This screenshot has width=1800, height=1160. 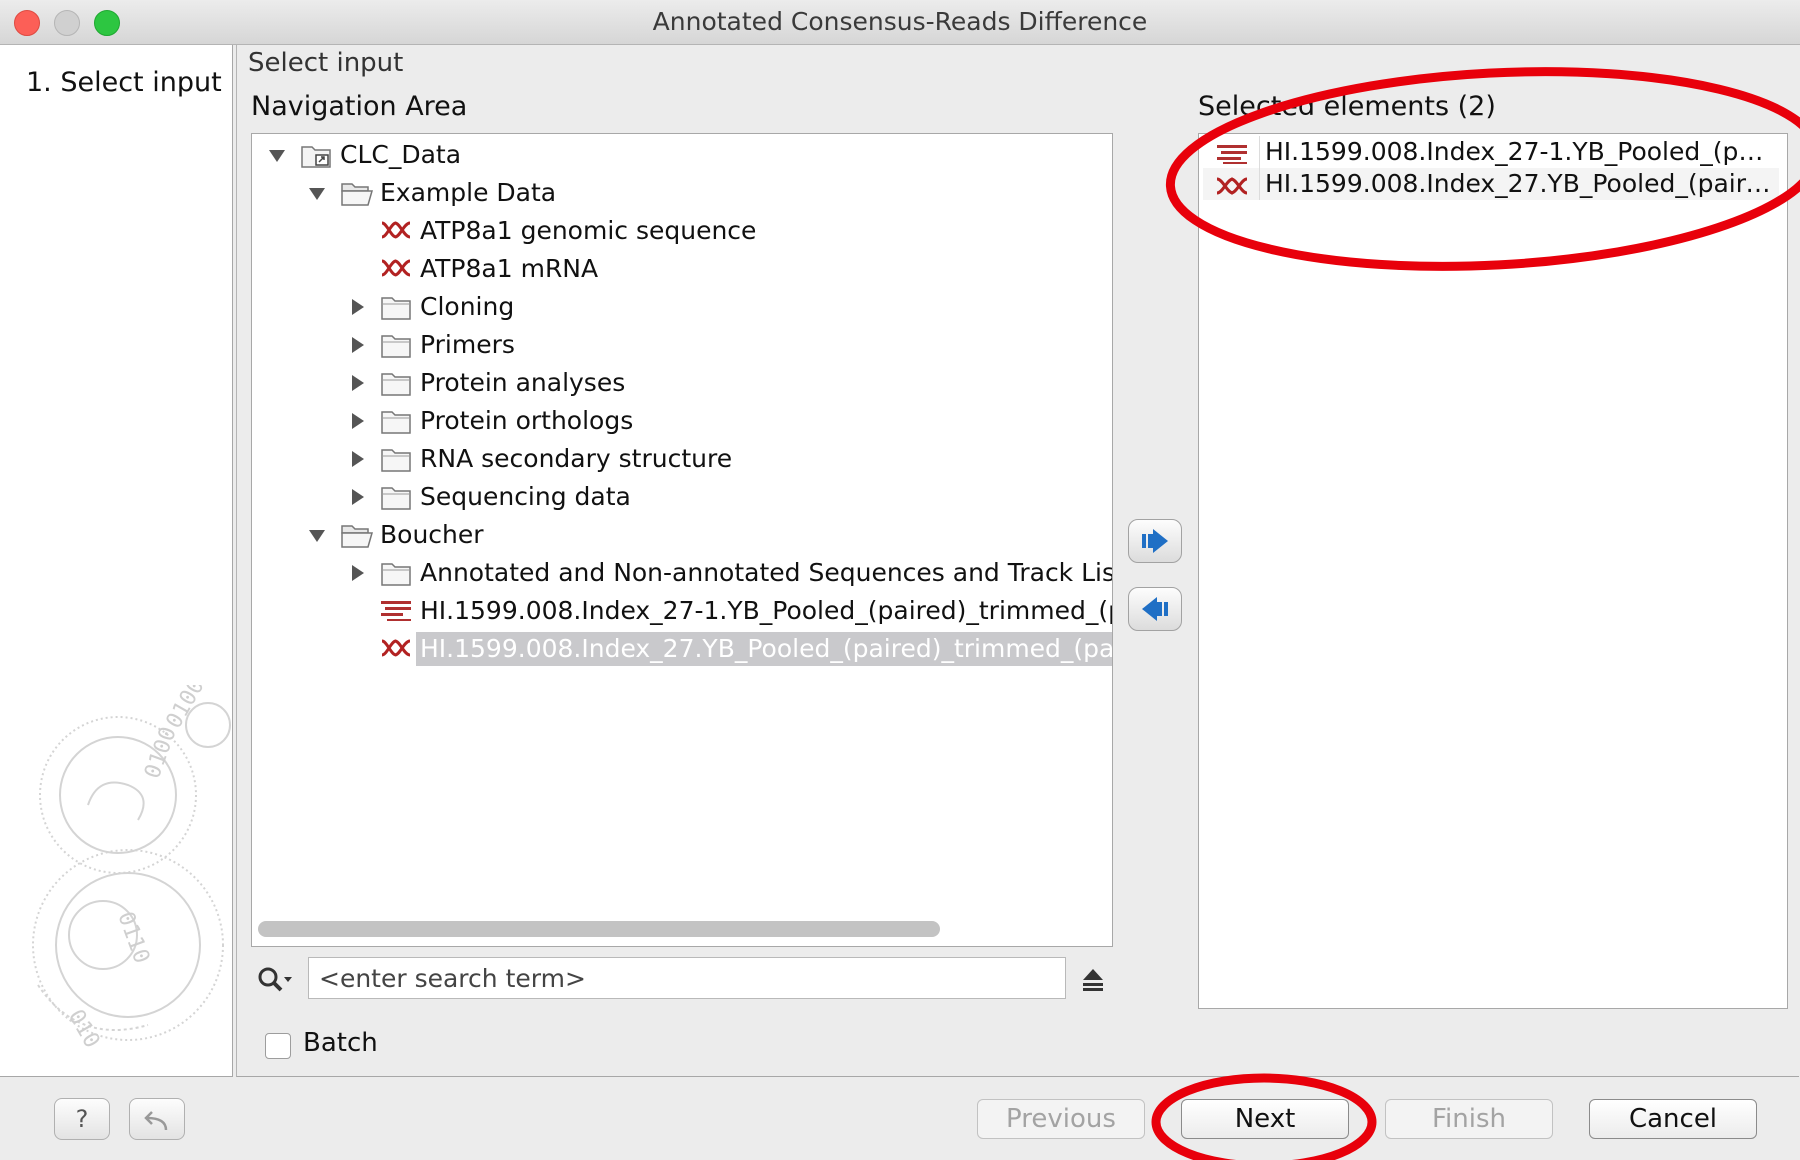 What do you see at coordinates (527, 420) in the screenshot?
I see `tree-node-label: Protein orthologs` at bounding box center [527, 420].